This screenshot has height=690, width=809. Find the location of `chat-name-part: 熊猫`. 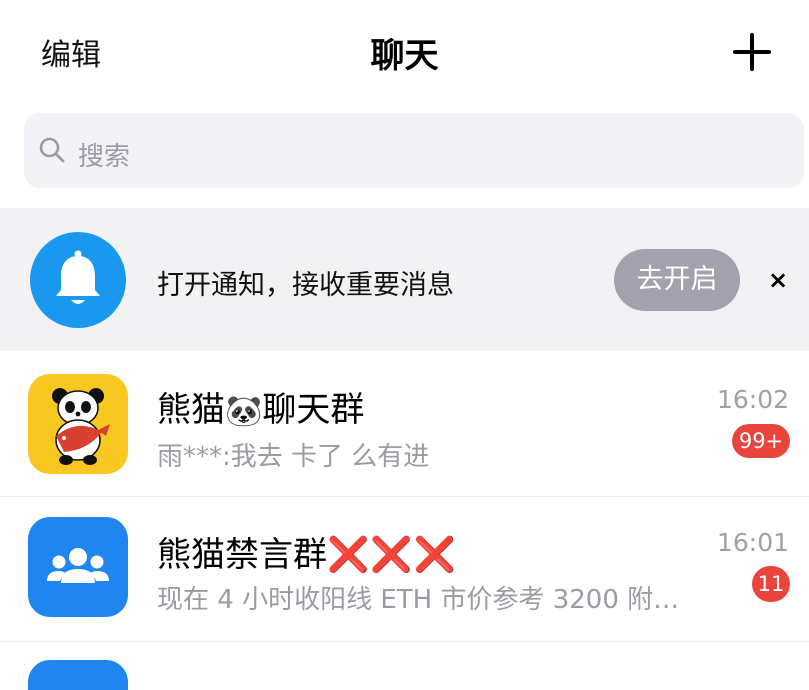

chat-name-part: 熊猫 is located at coordinates (191, 410).